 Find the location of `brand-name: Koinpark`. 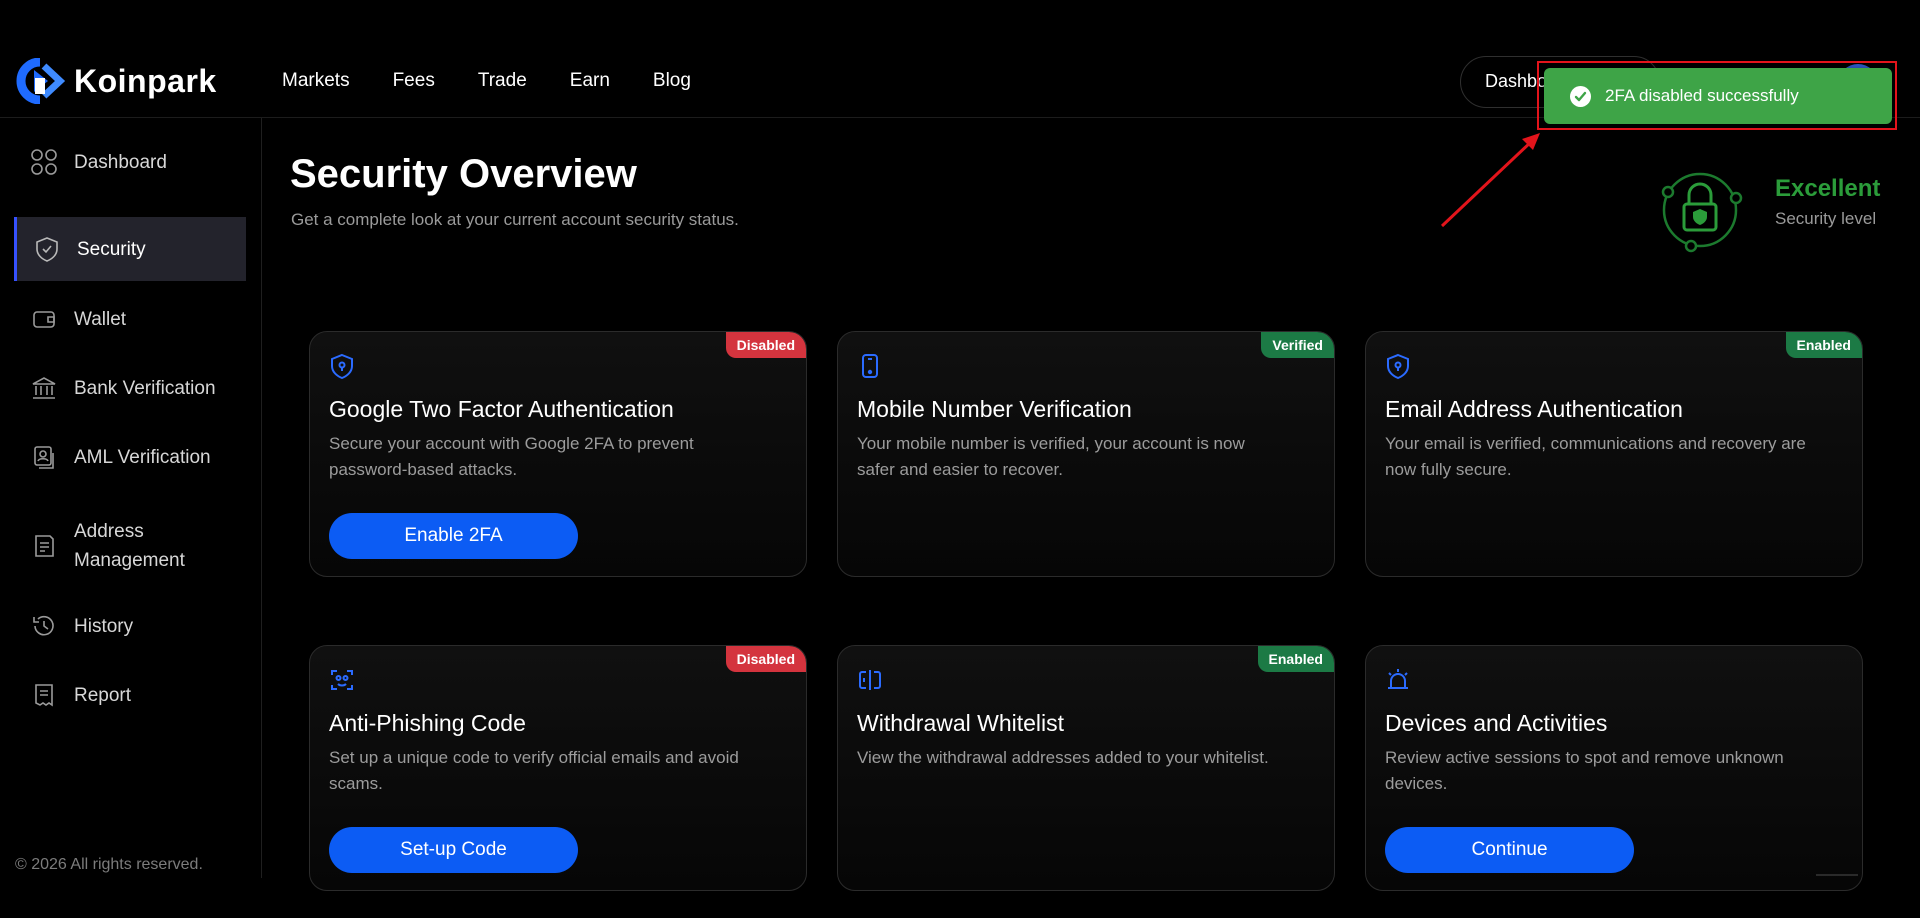

brand-name: Koinpark is located at coordinates (145, 80).